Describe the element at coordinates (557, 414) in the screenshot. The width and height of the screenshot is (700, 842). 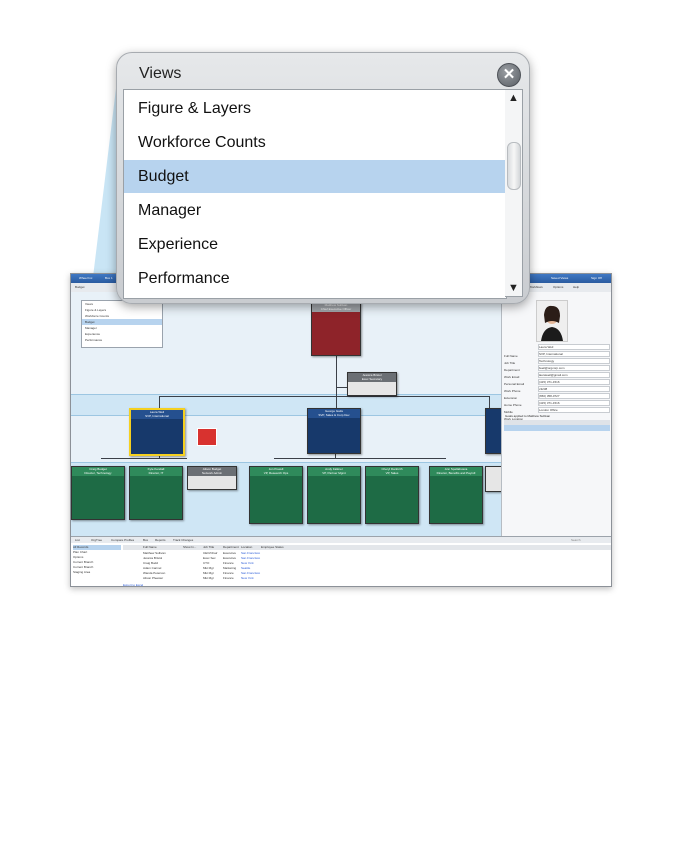
I see `detail-field: Work Location London Office` at that location.